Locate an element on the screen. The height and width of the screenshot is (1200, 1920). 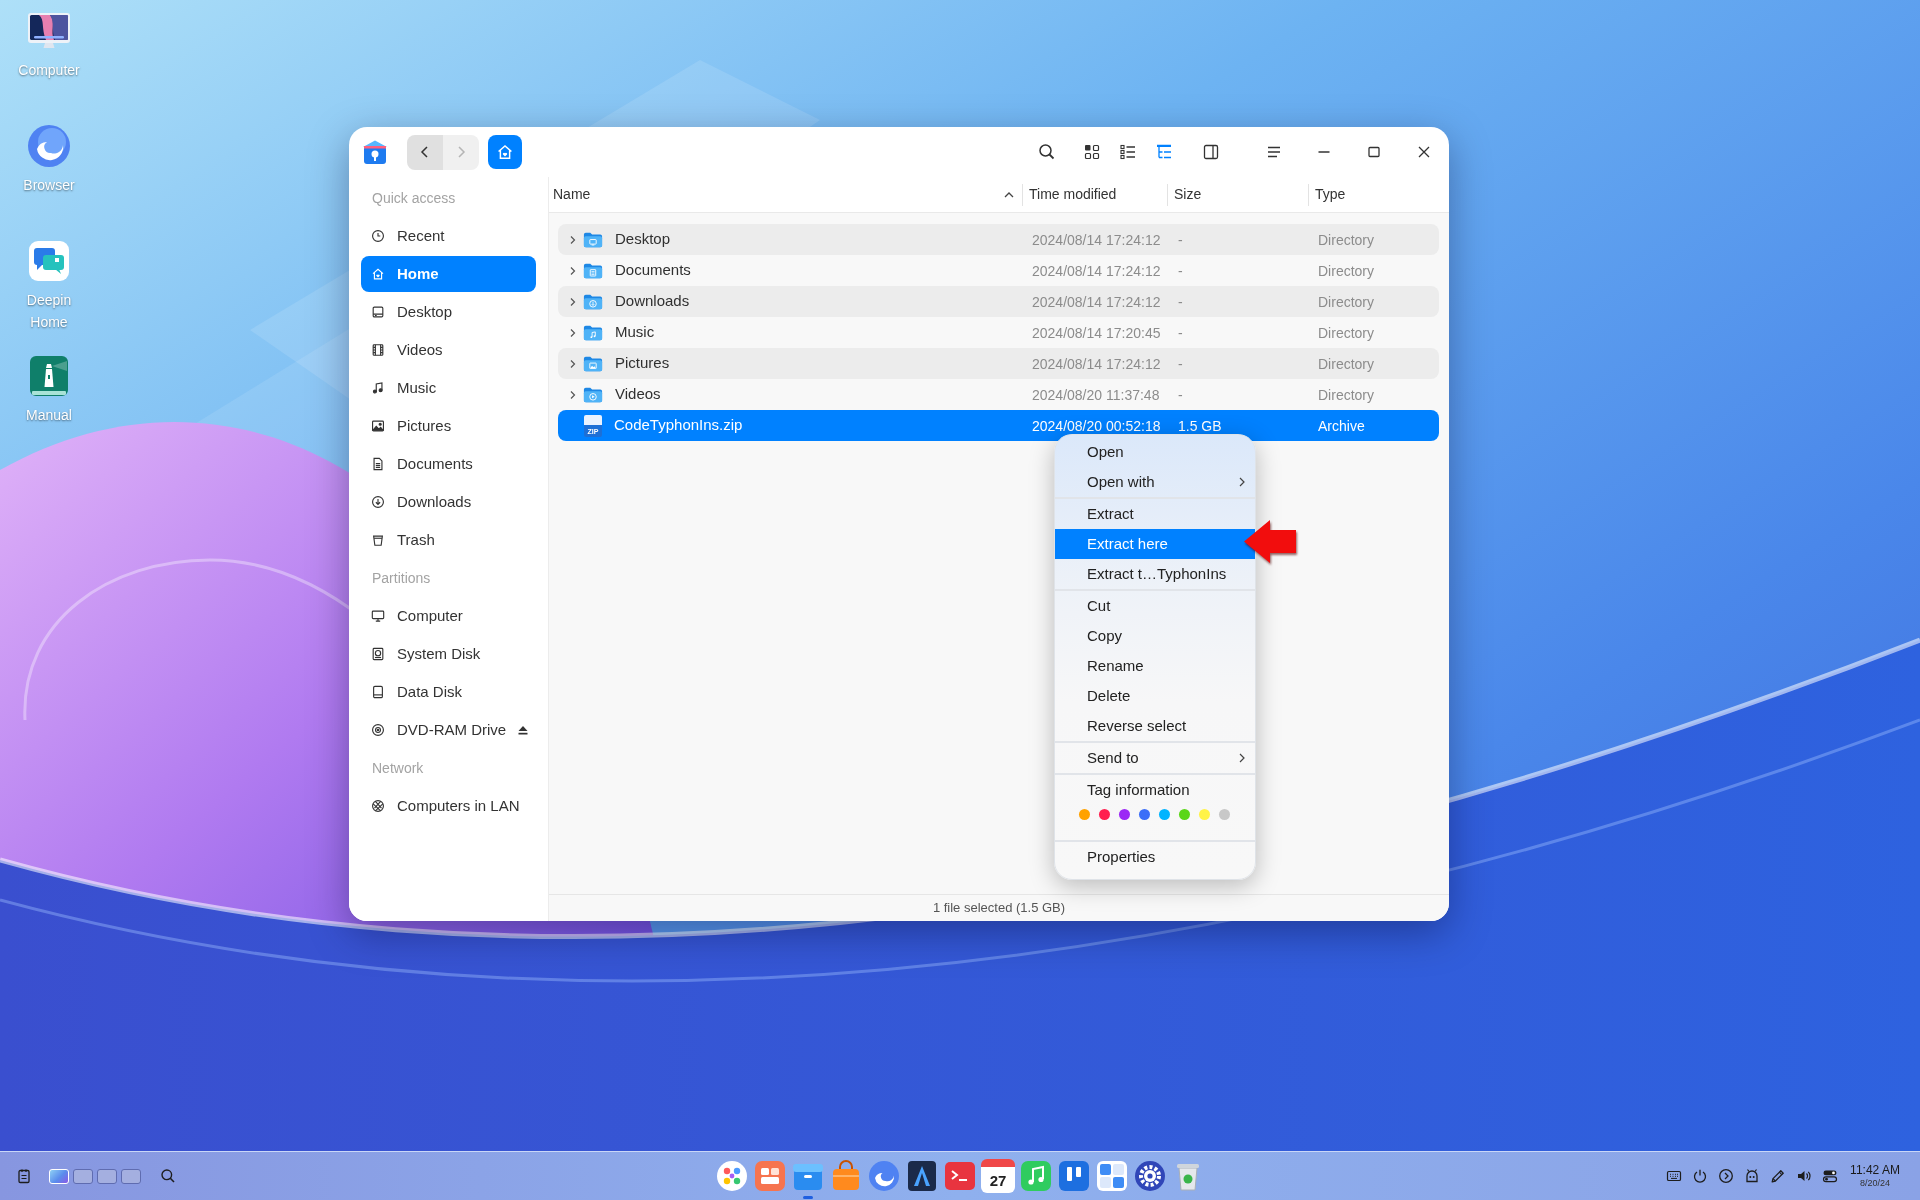
toggle-switches-icon is located at coordinates (1830, 1176).